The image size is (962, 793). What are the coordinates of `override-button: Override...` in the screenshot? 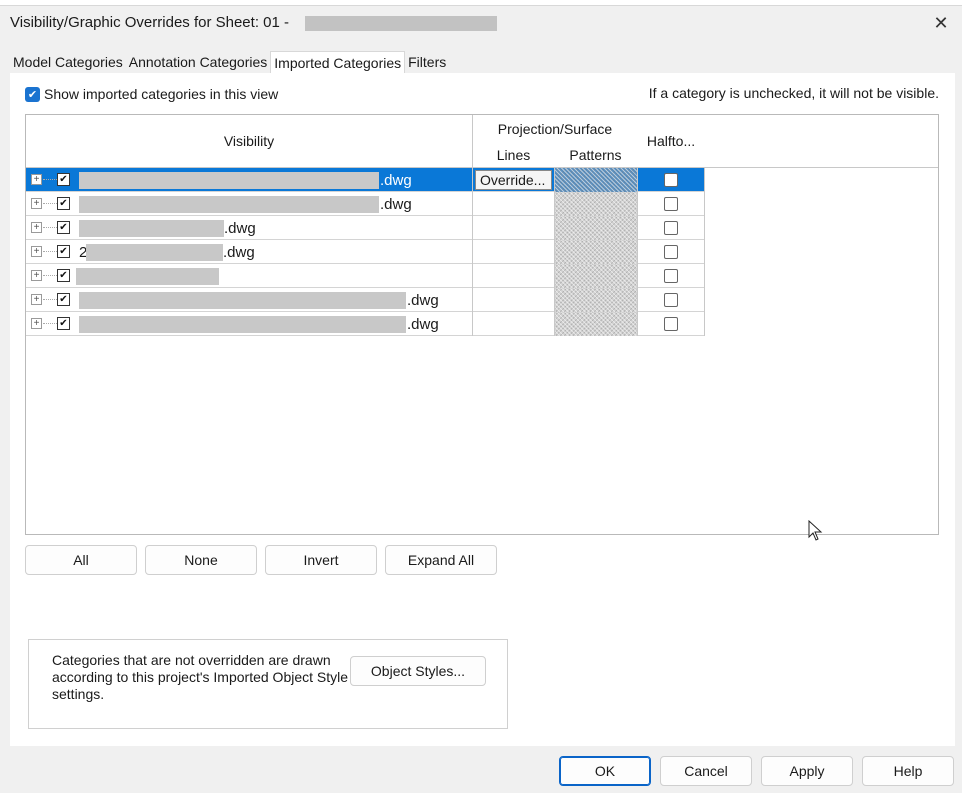 It's located at (513, 180).